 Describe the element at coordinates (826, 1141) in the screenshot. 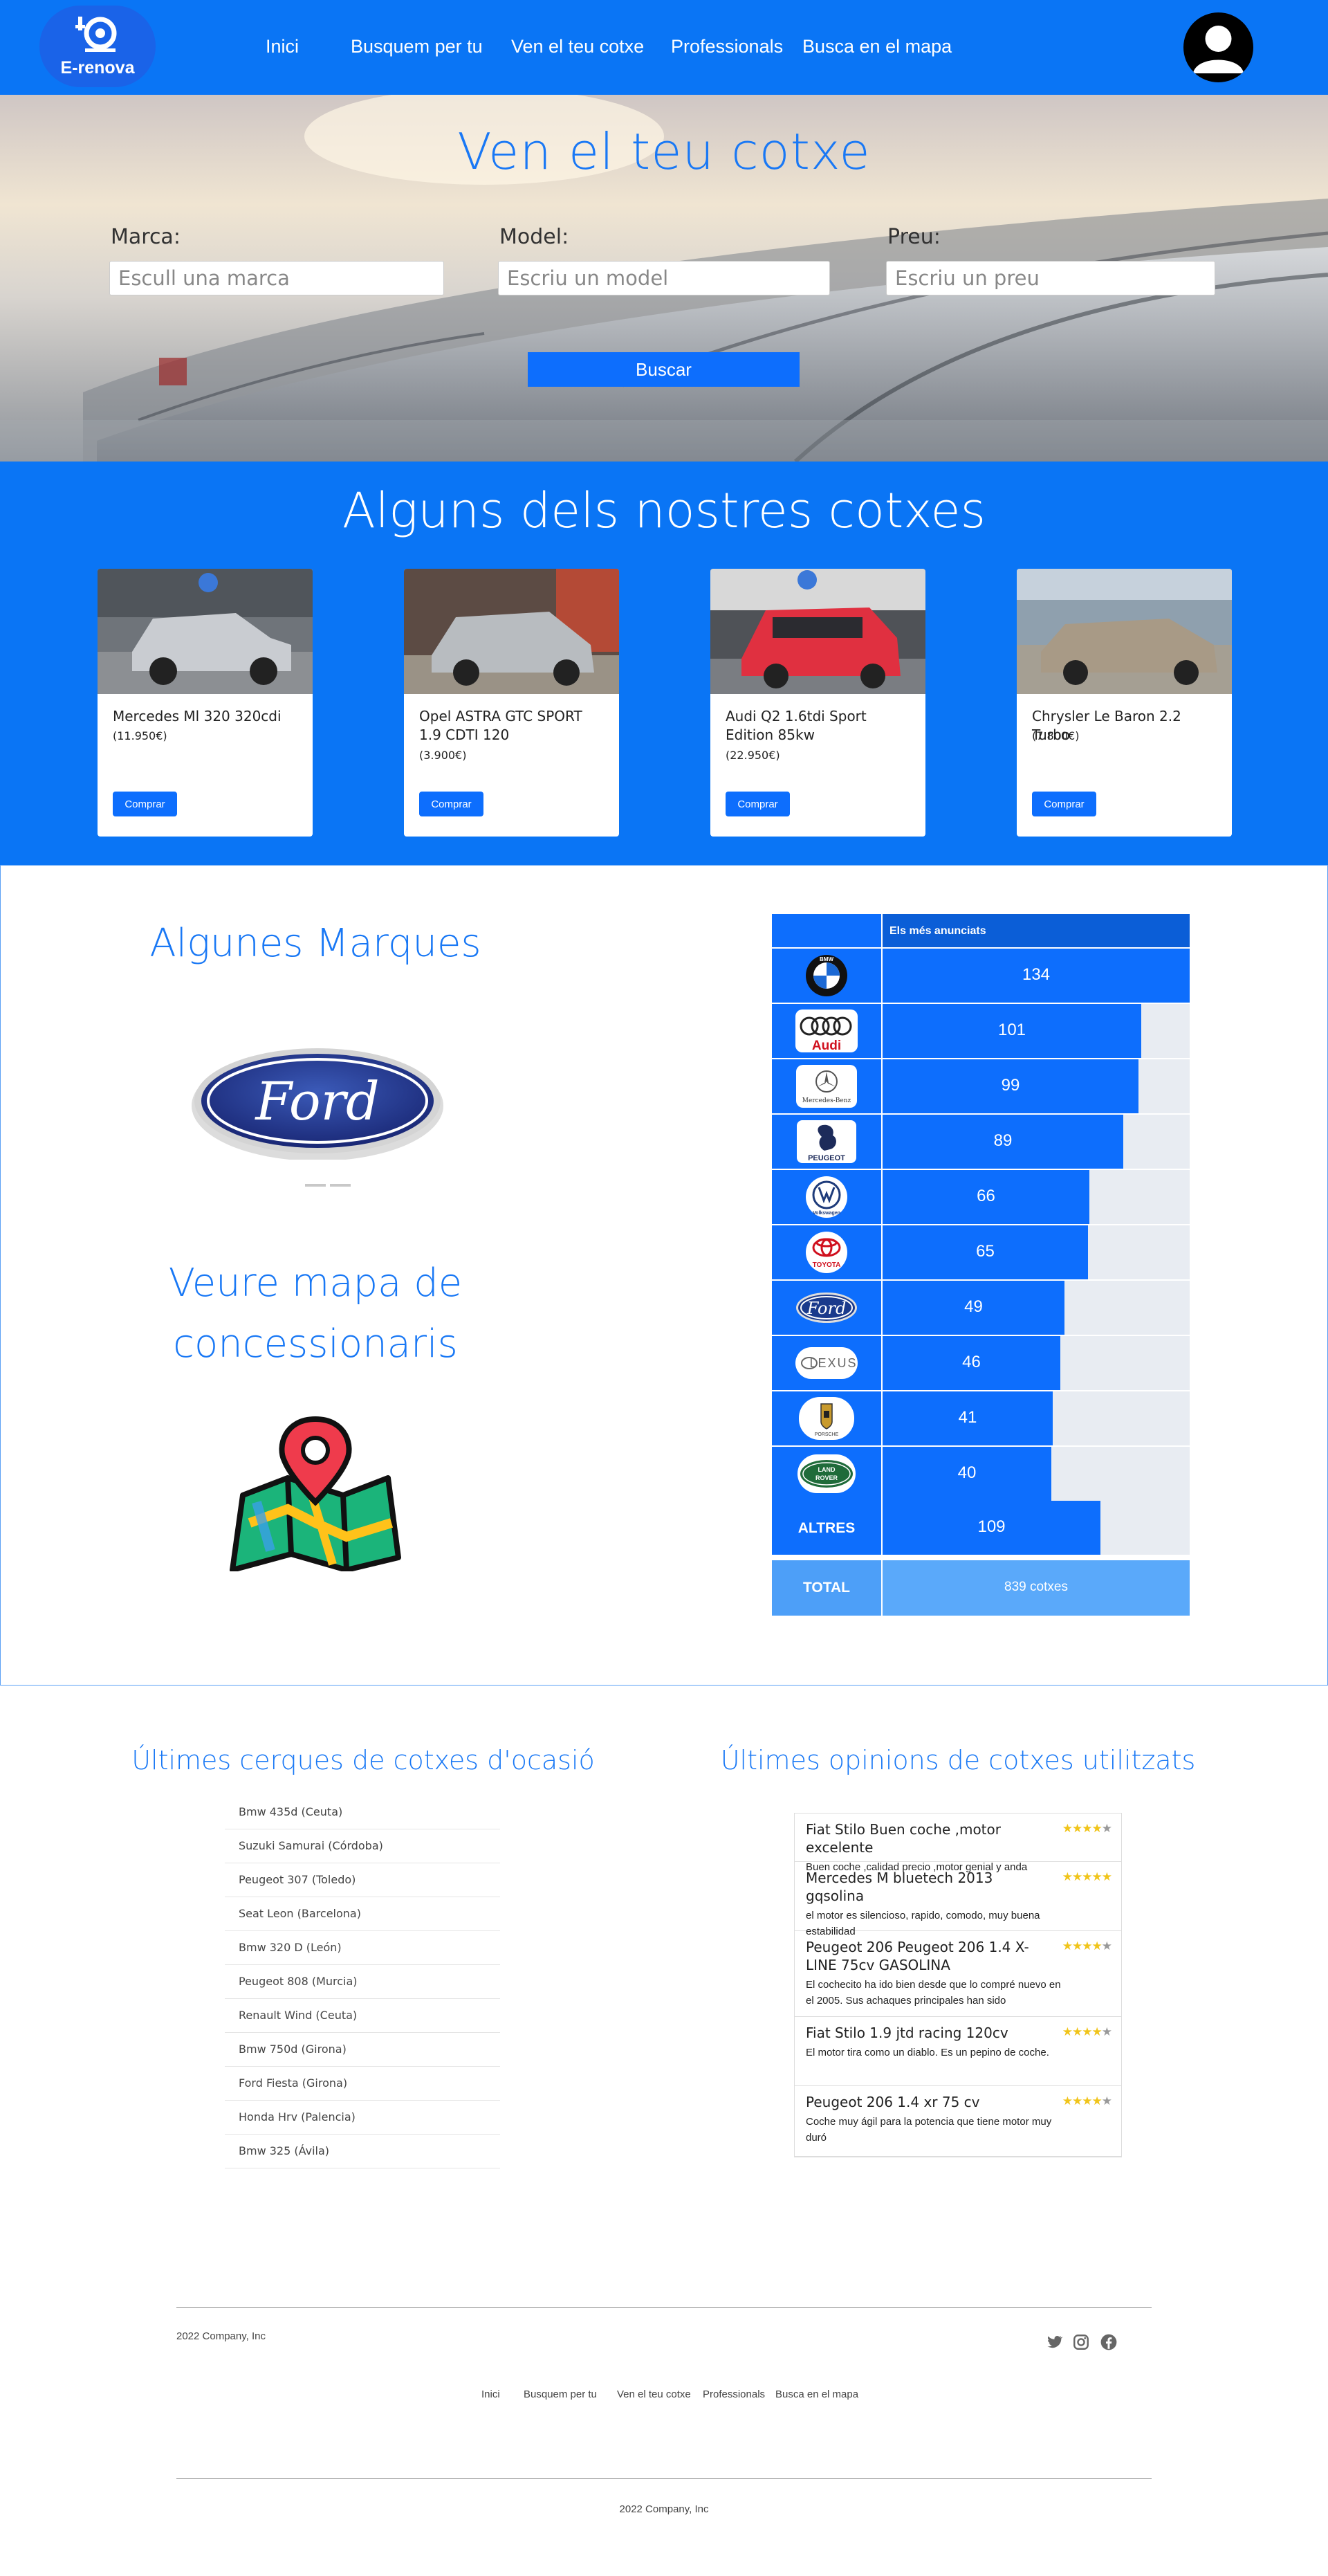

I see `peugeot-logo-icon: PEUGEOT` at that location.